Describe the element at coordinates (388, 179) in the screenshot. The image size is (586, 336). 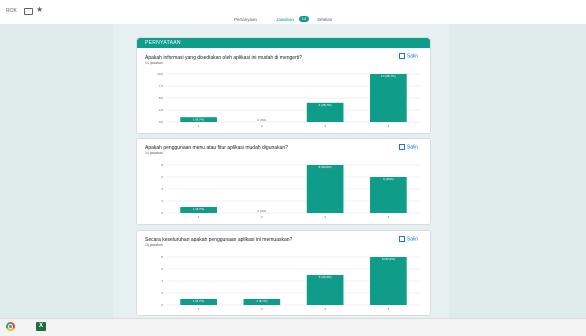
I see `bar-data-label: 6 (40%)` at that location.